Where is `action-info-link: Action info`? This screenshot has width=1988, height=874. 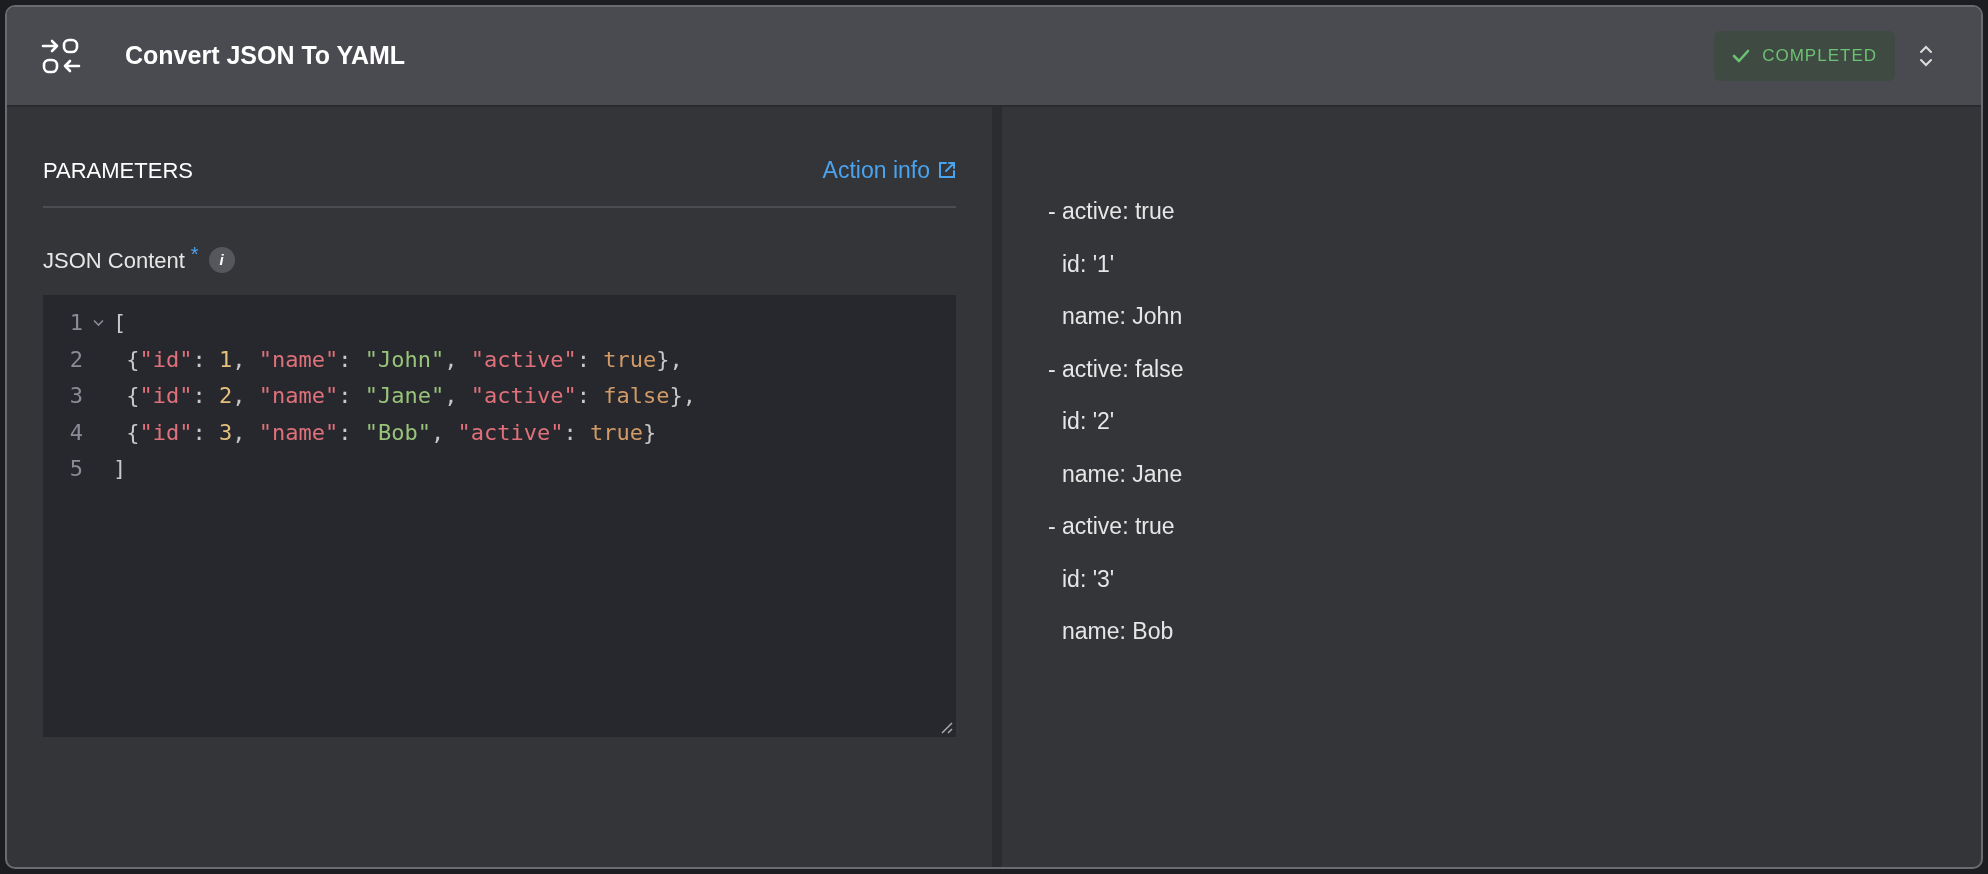
action-info-link: Action info is located at coordinates (889, 170).